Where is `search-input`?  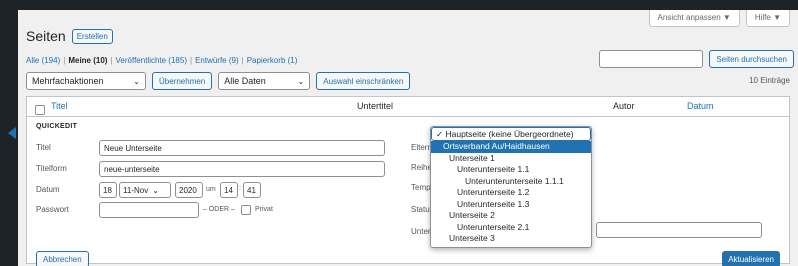 search-input is located at coordinates (651, 59).